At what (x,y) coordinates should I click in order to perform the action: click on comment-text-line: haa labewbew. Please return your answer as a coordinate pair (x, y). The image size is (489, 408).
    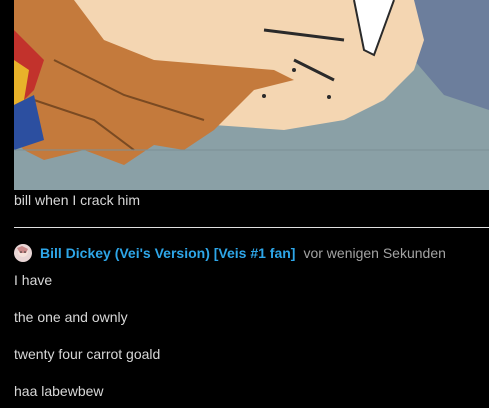
    Looking at the image, I should click on (59, 391).